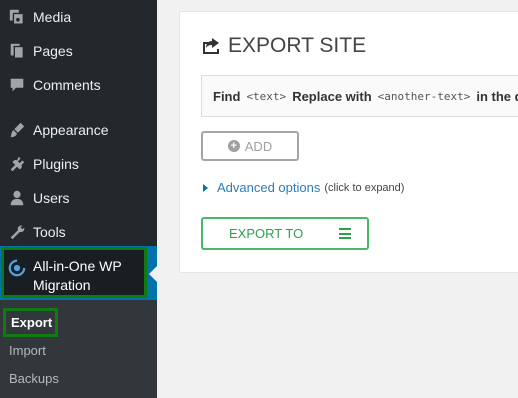 The width and height of the screenshot is (518, 398). What do you see at coordinates (297, 45) in the screenshot?
I see `page-title-text: EXPORT SITE` at bounding box center [297, 45].